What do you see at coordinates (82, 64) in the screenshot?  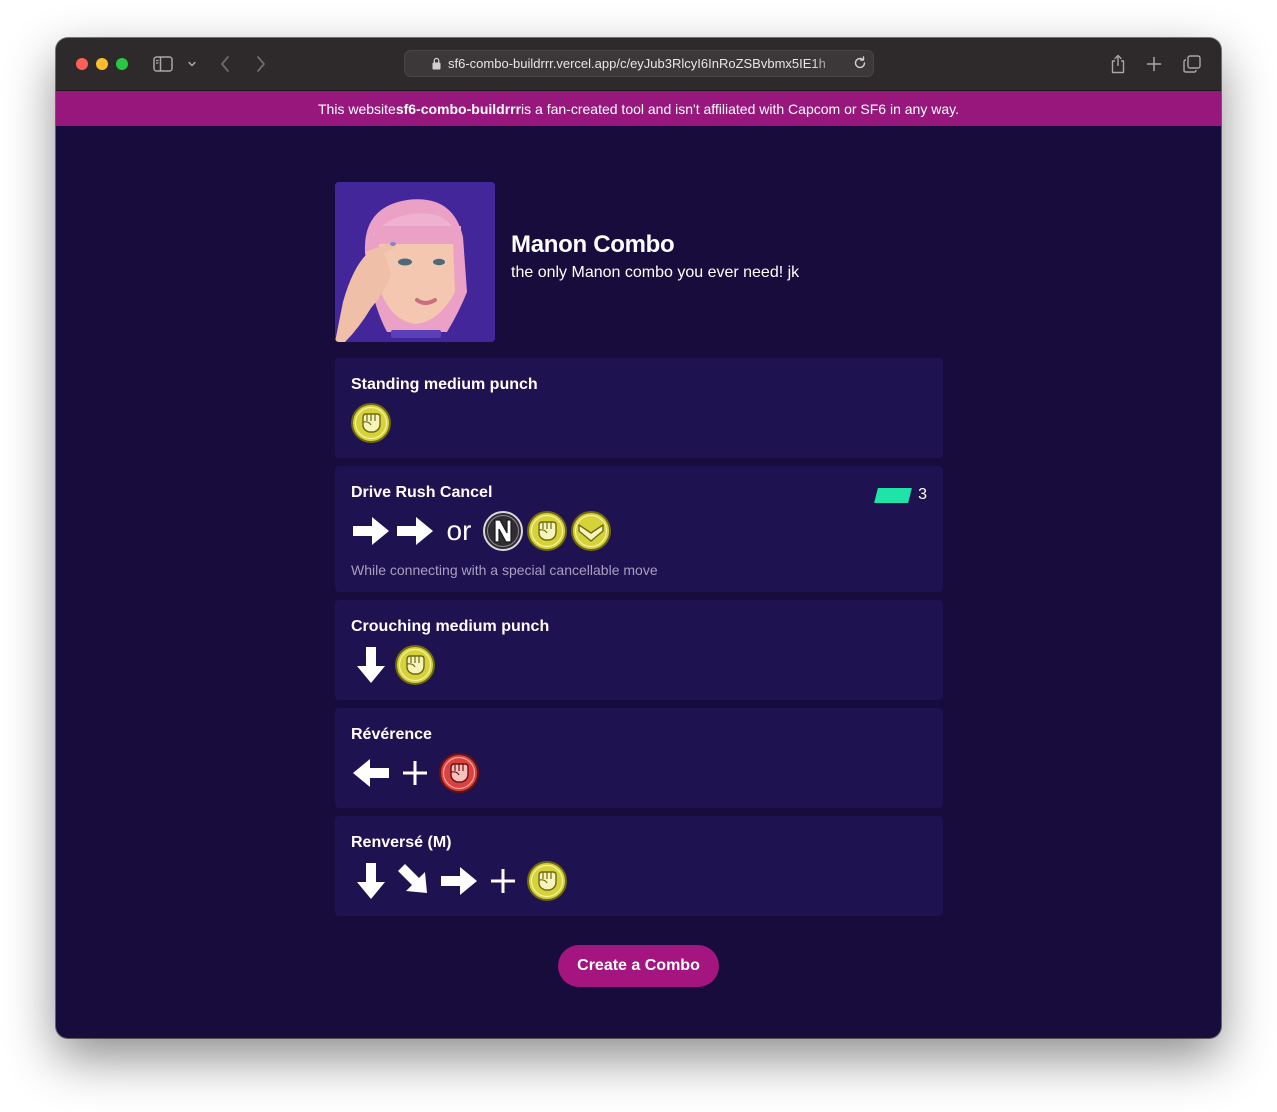 I see `close-window-button` at bounding box center [82, 64].